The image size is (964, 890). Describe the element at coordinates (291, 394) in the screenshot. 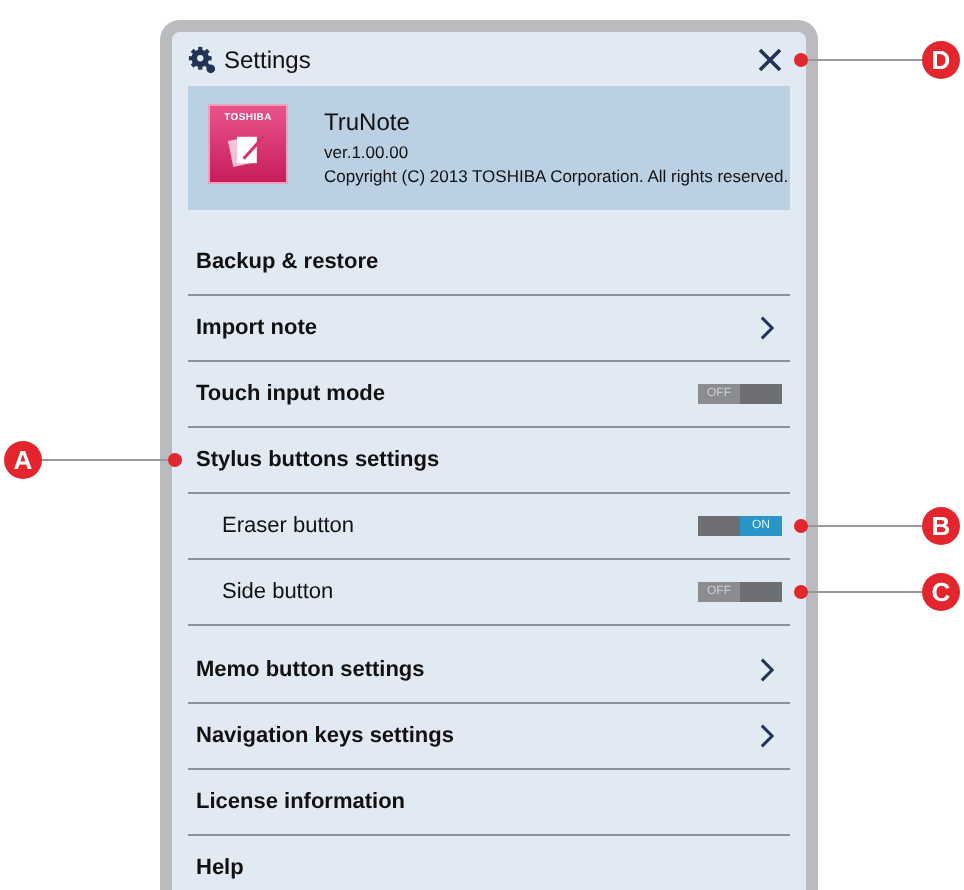

I see `setting-label: Touch input mode` at that location.